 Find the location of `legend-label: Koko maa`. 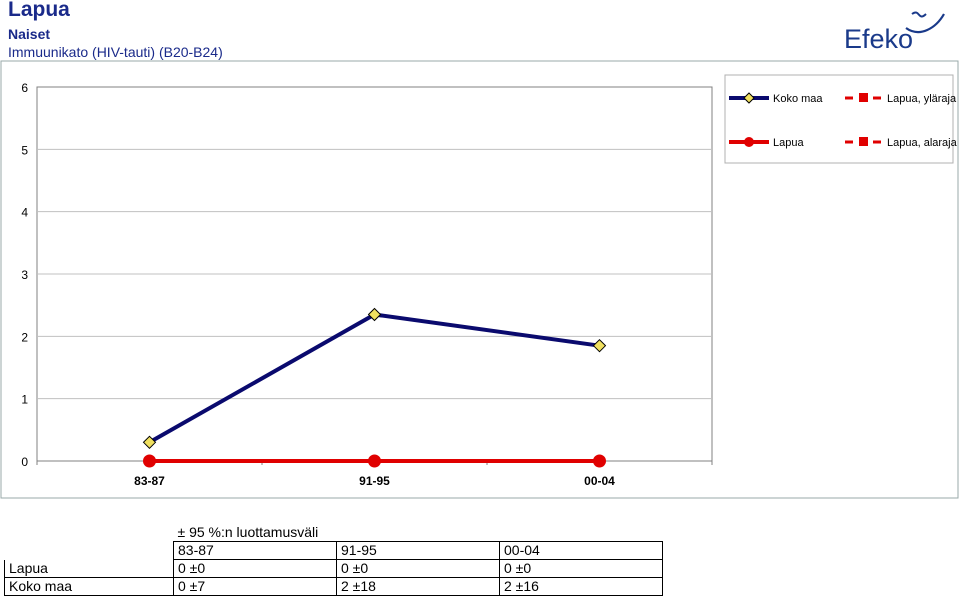

legend-label: Koko maa is located at coordinates (798, 99).